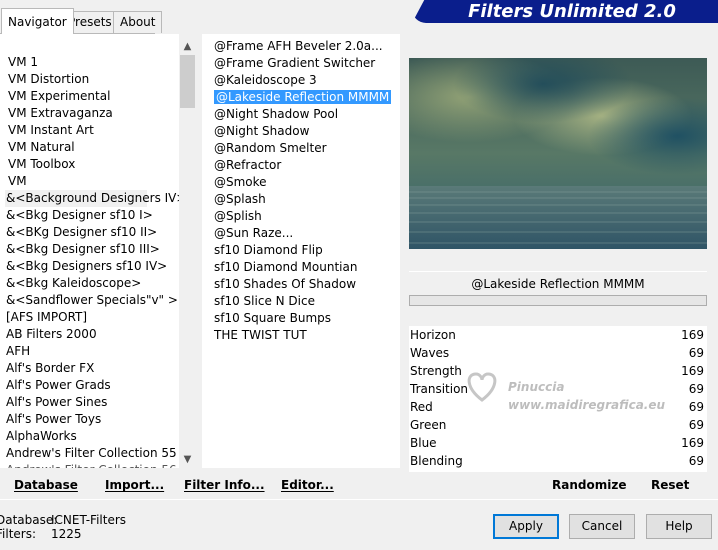 This screenshot has height=550, width=718. What do you see at coordinates (187, 253) in the screenshot?
I see `category-scrollbar: ▲ ▼` at bounding box center [187, 253].